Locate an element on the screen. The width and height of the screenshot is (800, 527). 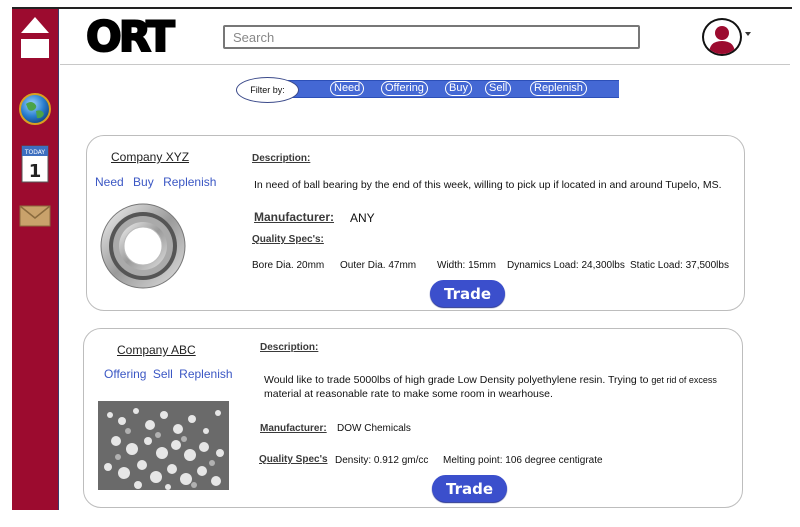
calendar-label: TODAY is located at coordinates (35, 152).